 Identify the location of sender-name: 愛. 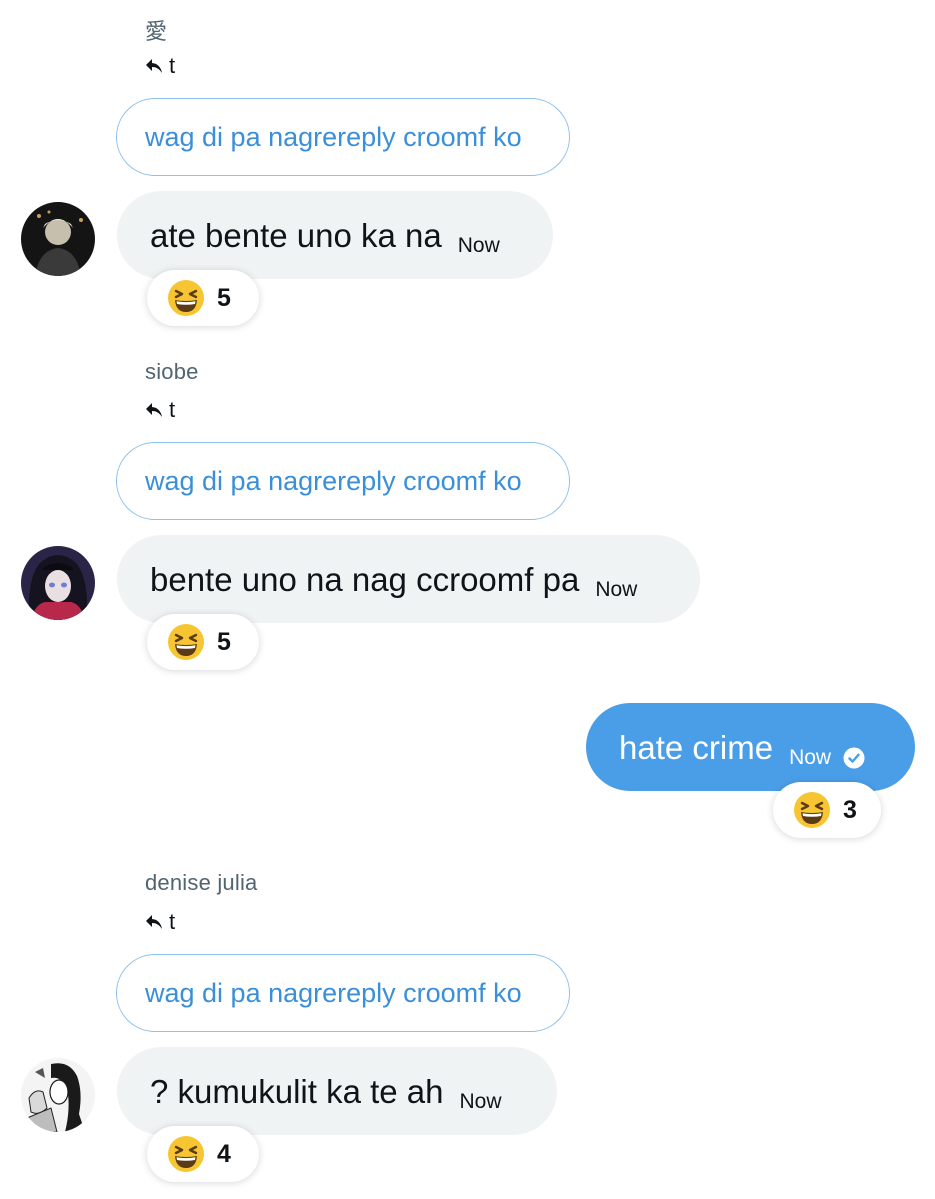
(156, 31).